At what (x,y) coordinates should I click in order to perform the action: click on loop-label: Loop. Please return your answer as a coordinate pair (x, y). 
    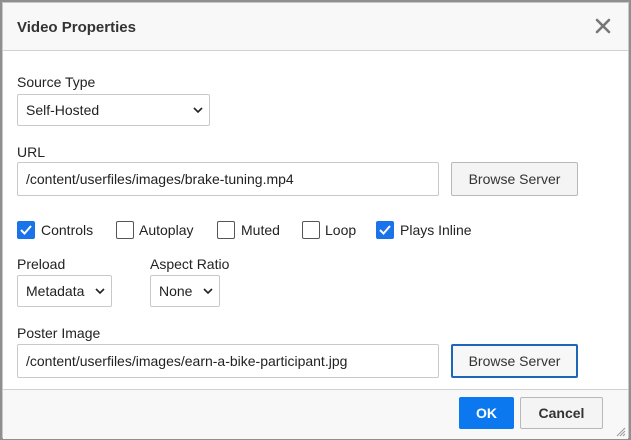
    Looking at the image, I should click on (341, 230).